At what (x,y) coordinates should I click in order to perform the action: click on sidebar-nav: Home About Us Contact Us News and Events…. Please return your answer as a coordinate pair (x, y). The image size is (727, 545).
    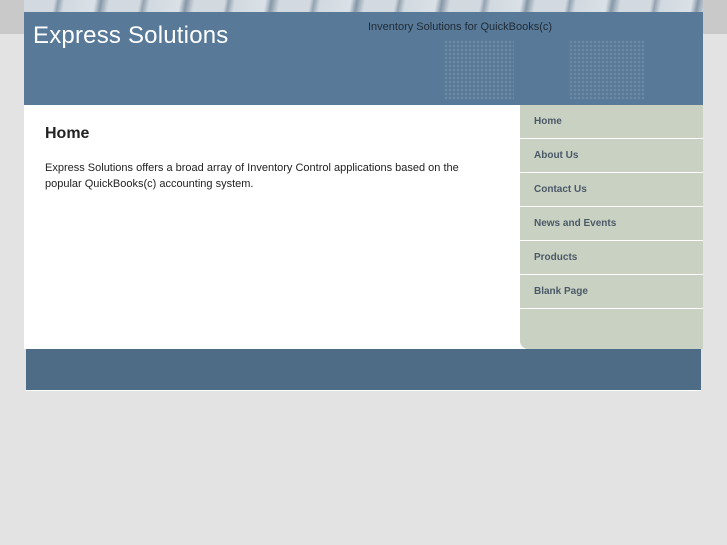
    Looking at the image, I should click on (611, 227).